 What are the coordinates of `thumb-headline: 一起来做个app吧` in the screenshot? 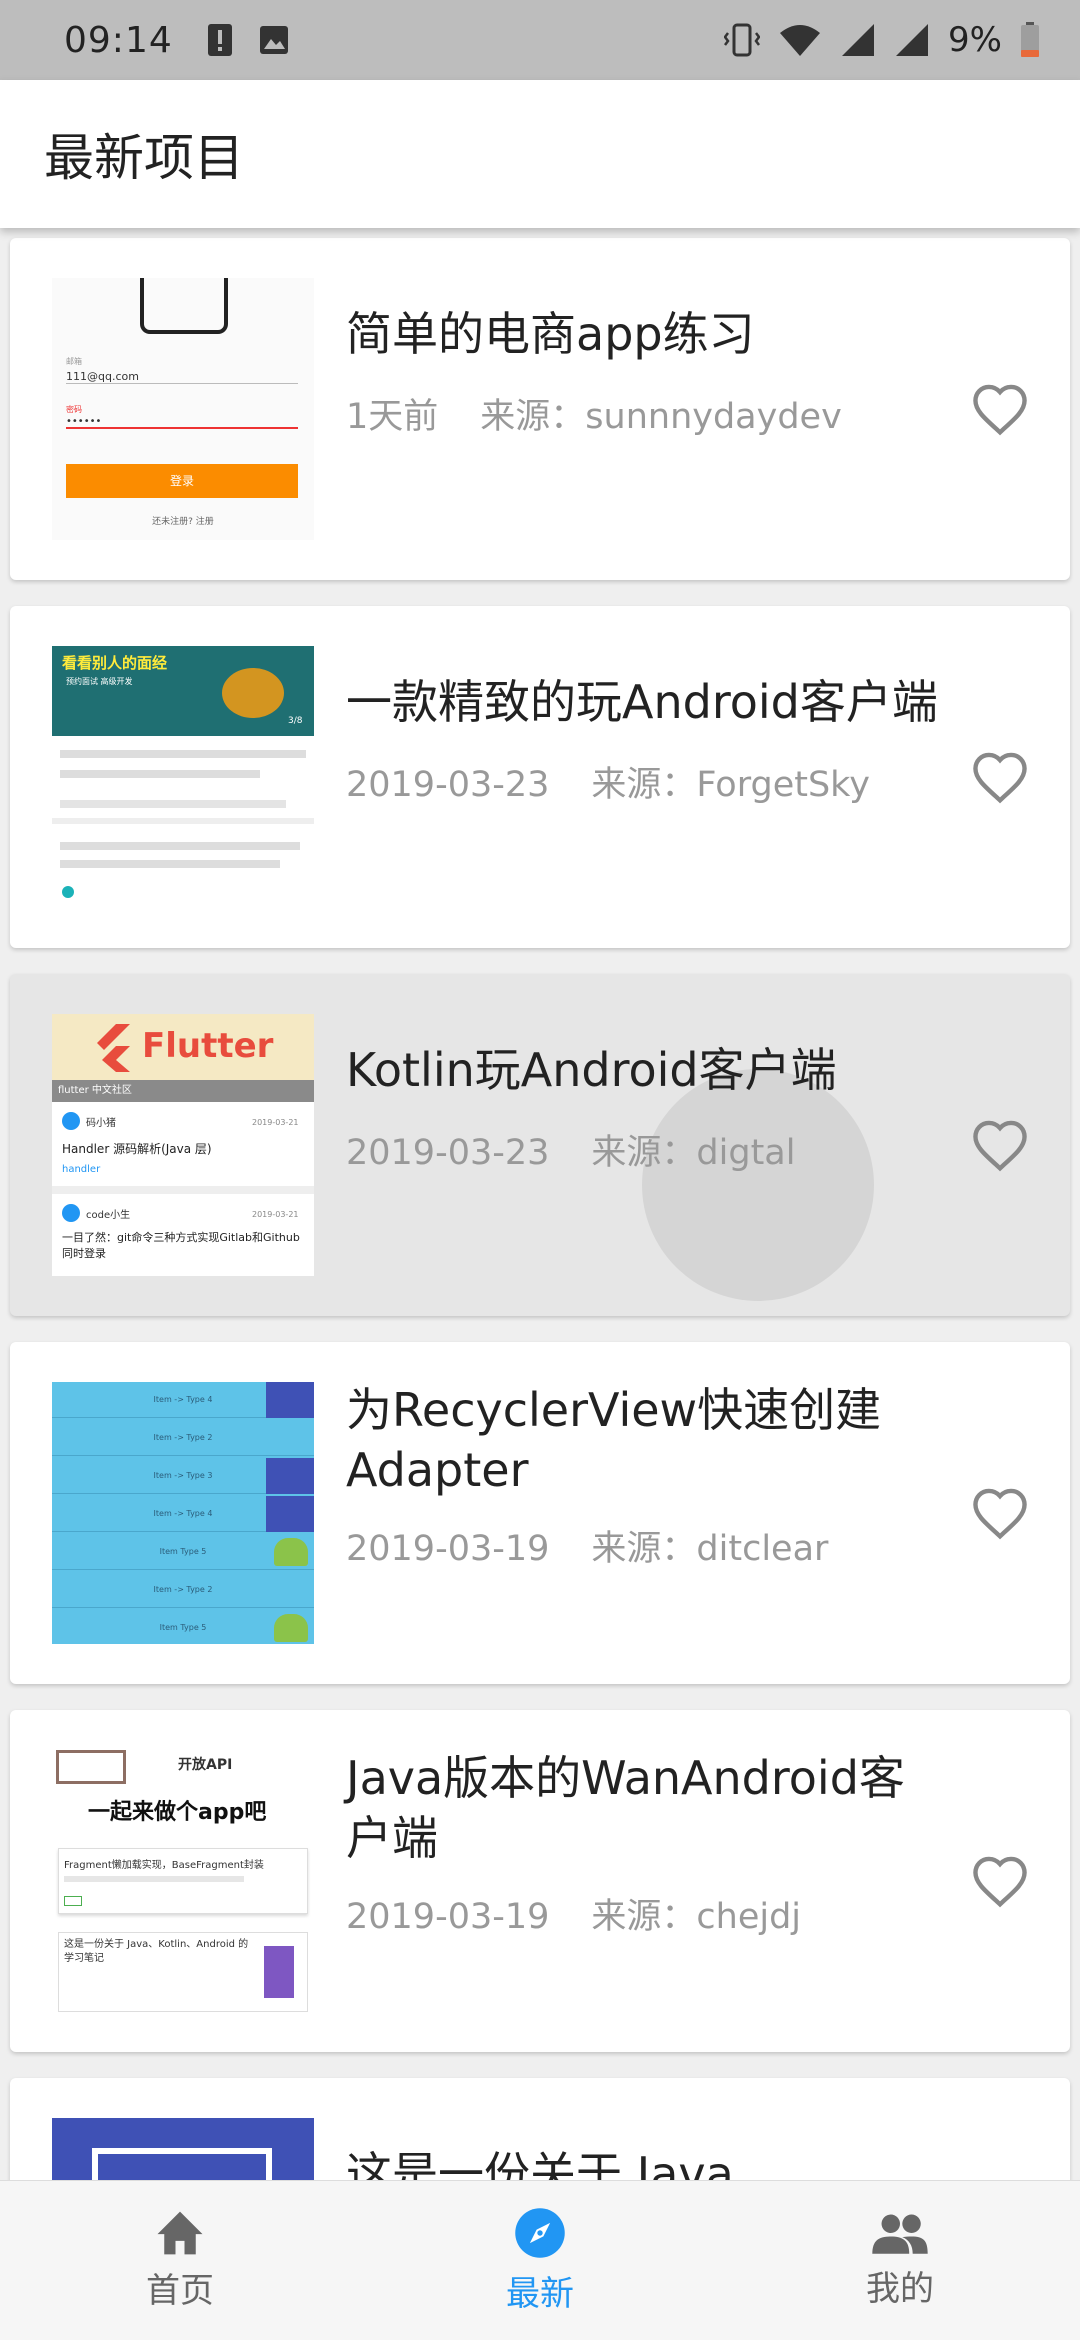 It's located at (177, 1812).